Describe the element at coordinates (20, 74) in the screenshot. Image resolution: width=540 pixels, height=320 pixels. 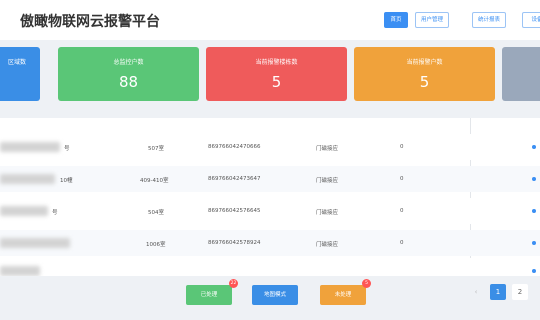
I see `card-area-count: 区域数` at that location.